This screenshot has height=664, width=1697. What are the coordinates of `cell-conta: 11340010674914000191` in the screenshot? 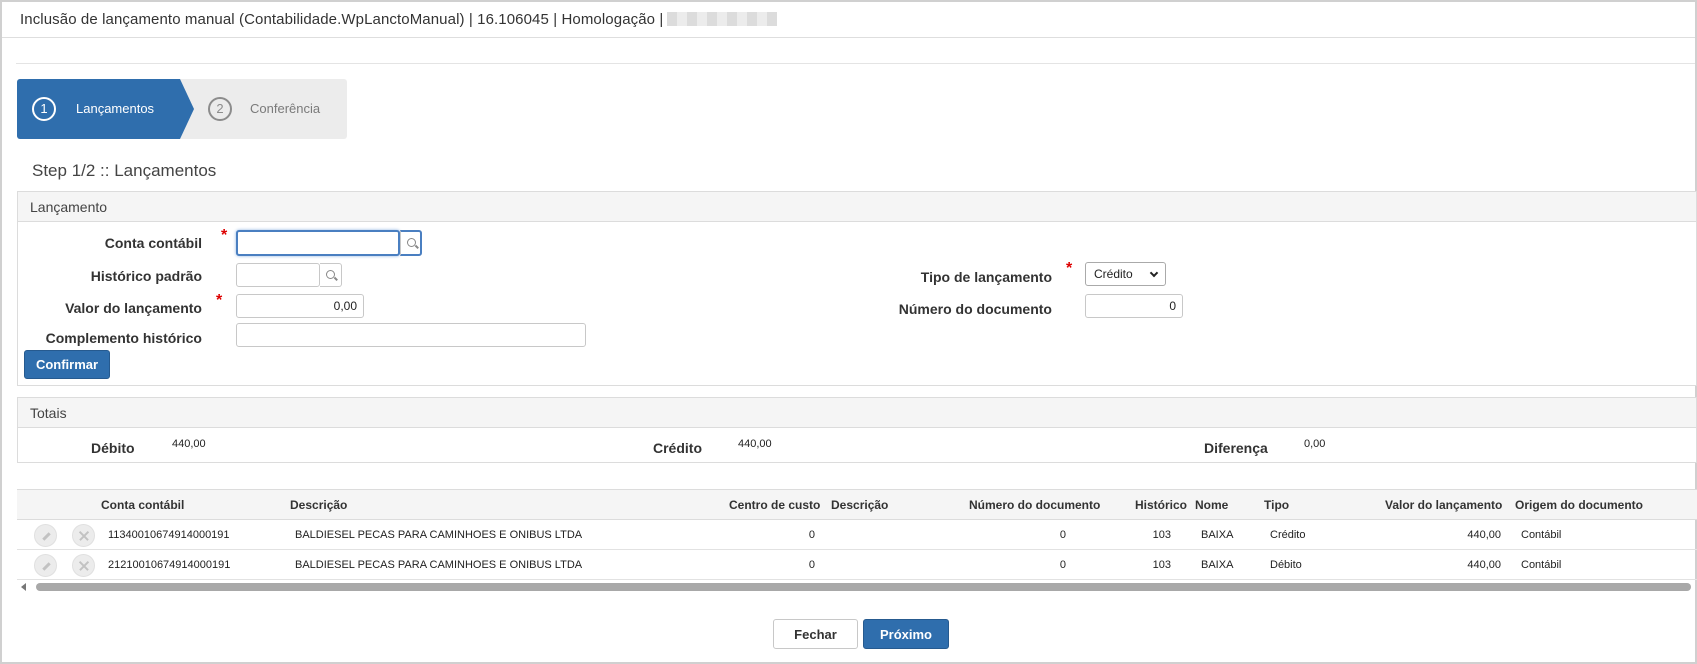 It's located at (169, 535).